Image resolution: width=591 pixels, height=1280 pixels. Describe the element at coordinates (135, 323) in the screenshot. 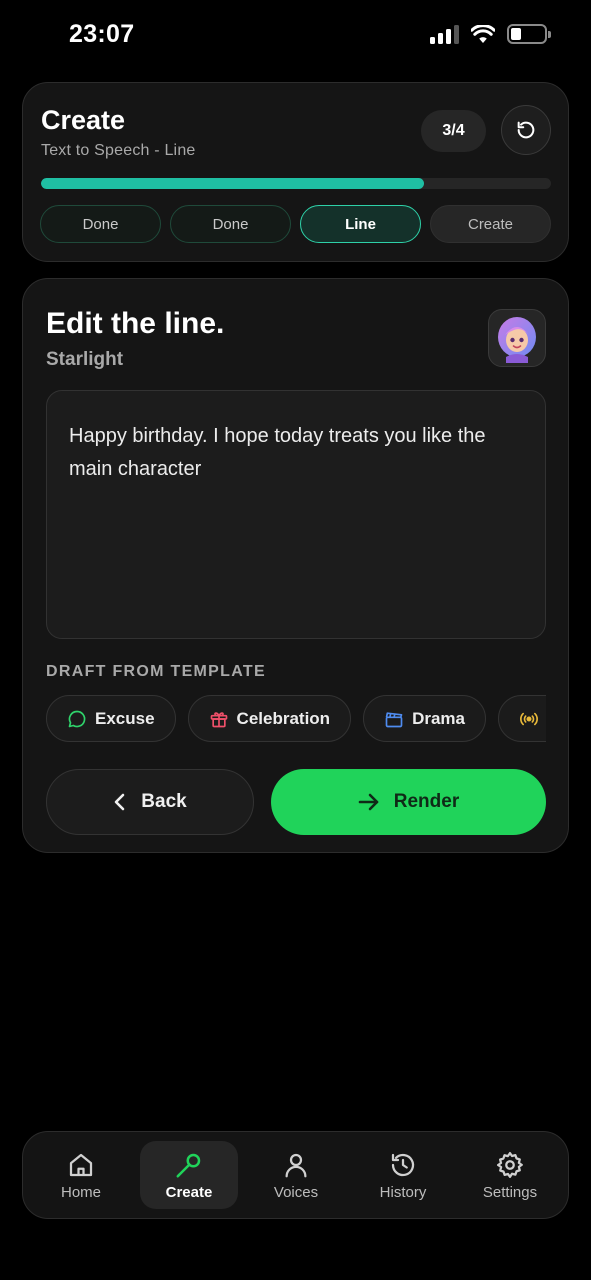

I see `edit-title: Edit the line.` at that location.